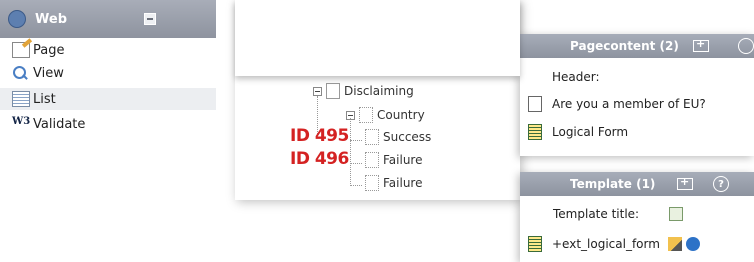 Image resolution: width=754 pixels, height=262 pixels. What do you see at coordinates (596, 214) in the screenshot?
I see `template-title-label: Template title:` at bounding box center [596, 214].